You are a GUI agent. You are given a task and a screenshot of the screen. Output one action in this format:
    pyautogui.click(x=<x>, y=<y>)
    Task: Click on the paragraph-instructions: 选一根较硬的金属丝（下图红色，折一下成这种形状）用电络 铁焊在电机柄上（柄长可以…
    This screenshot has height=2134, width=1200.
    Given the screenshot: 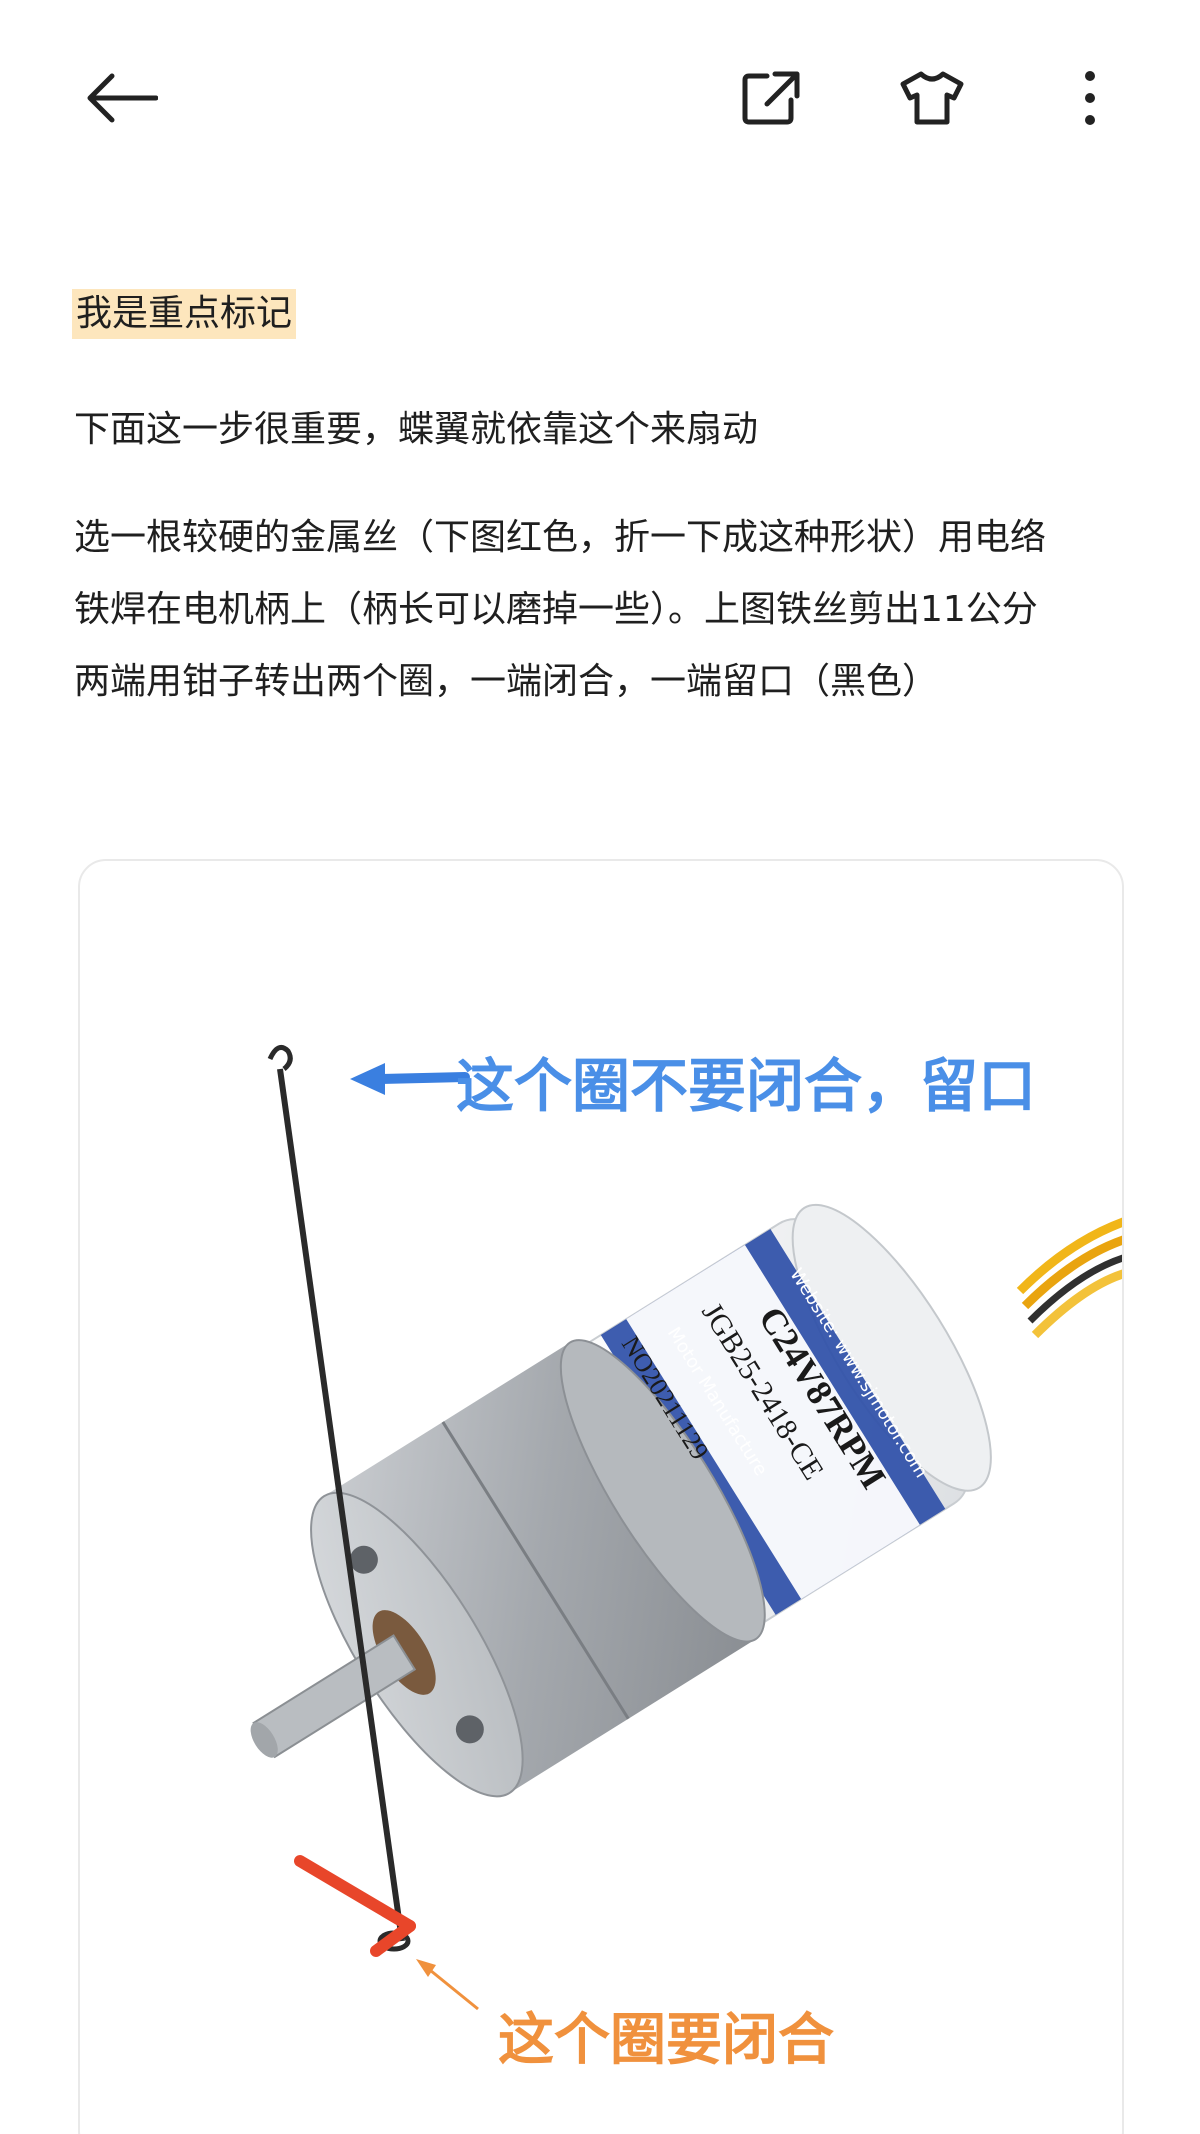 What is the action you would take?
    pyautogui.click(x=604, y=610)
    